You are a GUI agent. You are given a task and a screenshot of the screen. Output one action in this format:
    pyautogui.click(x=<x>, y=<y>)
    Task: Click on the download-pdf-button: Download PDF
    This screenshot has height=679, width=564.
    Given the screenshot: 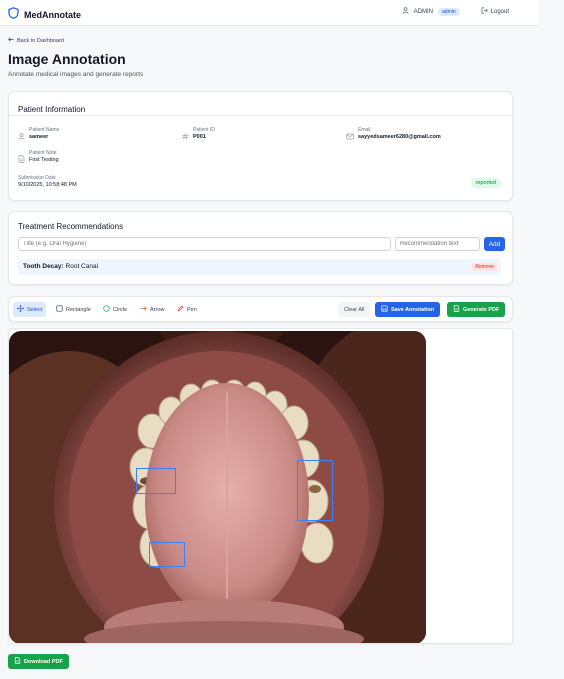 What is the action you would take?
    pyautogui.click(x=38, y=661)
    